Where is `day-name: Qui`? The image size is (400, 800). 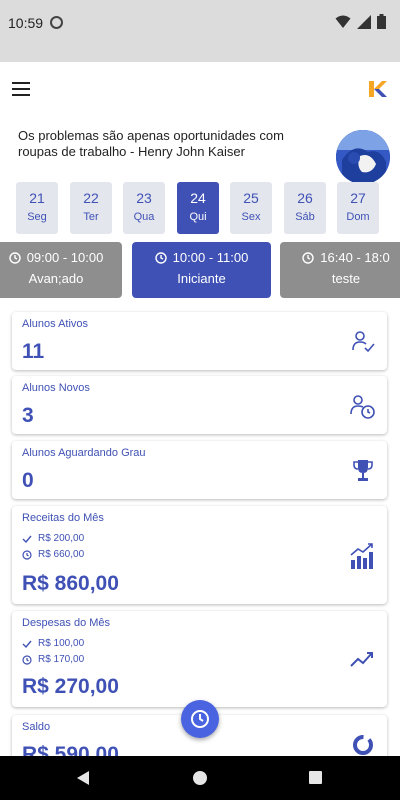
day-name: Qui is located at coordinates (198, 217).